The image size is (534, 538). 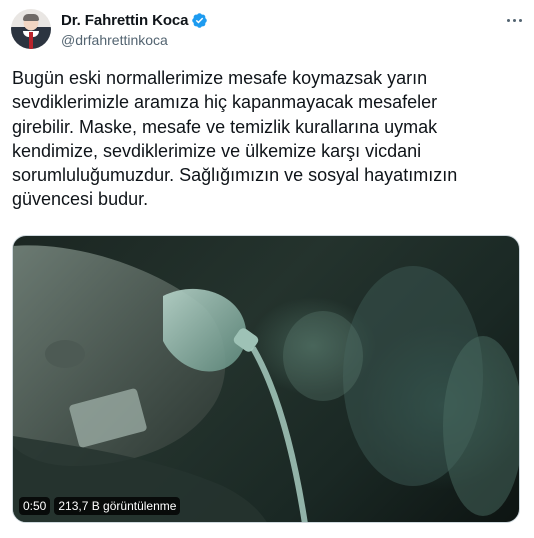 What do you see at coordinates (31, 29) in the screenshot?
I see `avatar` at bounding box center [31, 29].